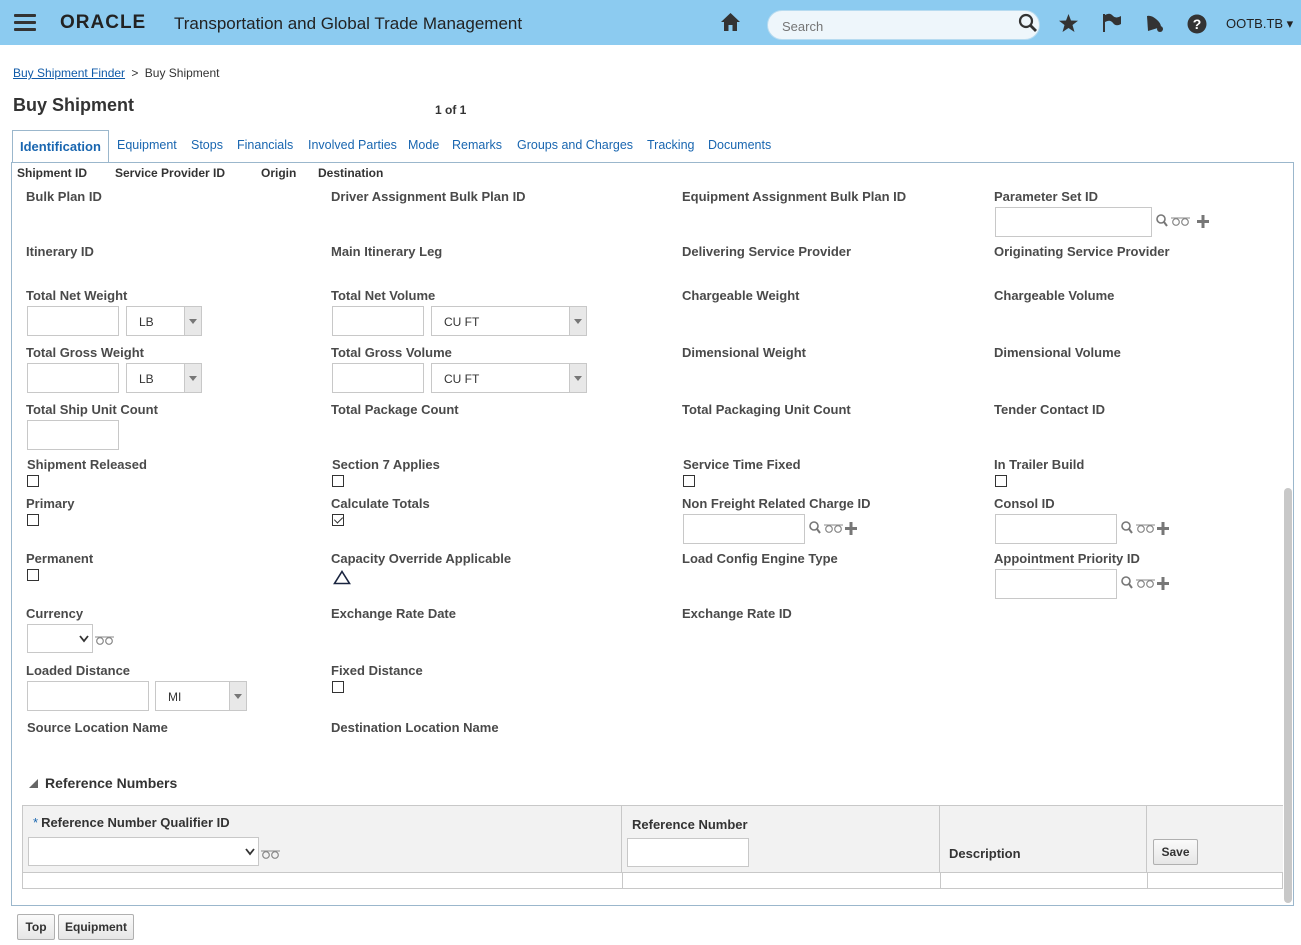 This screenshot has height=945, width=1301. I want to click on search-input, so click(890, 26).